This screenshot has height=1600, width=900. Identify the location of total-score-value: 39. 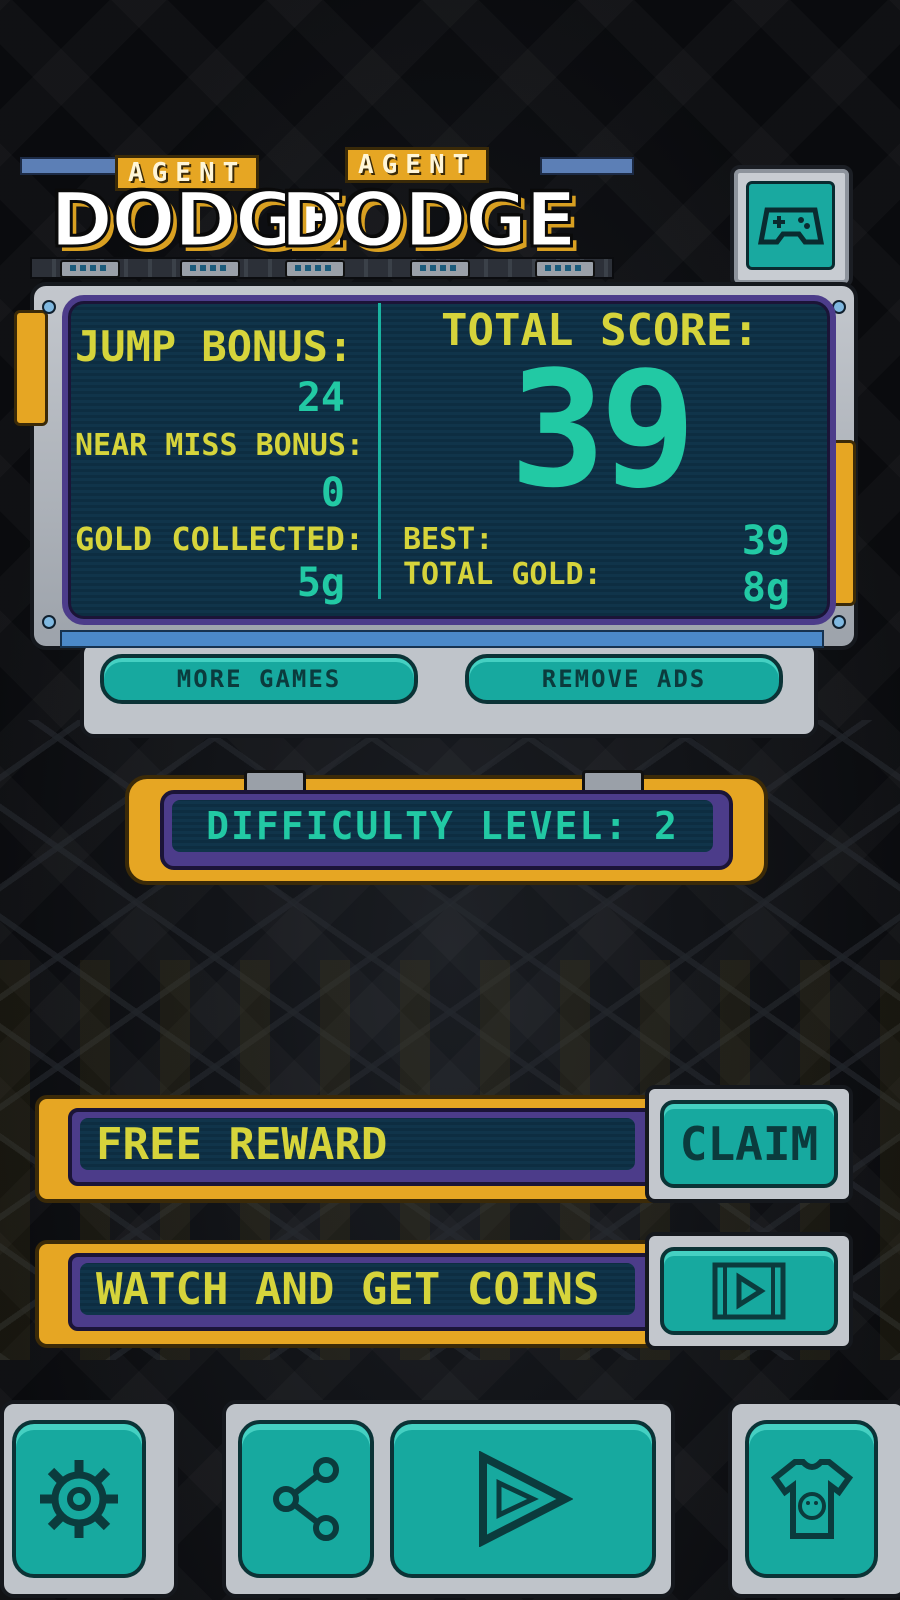
(603, 429).